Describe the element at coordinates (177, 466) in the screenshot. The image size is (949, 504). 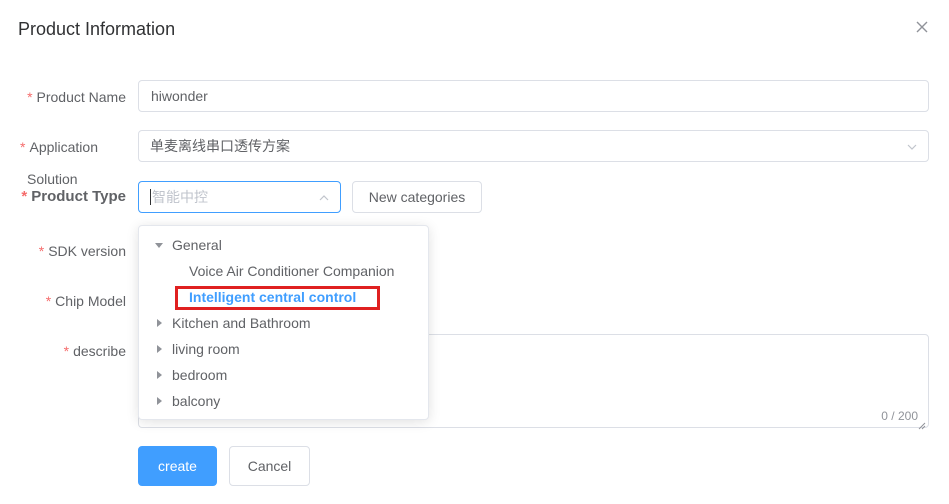
I see `create-button: create` at that location.